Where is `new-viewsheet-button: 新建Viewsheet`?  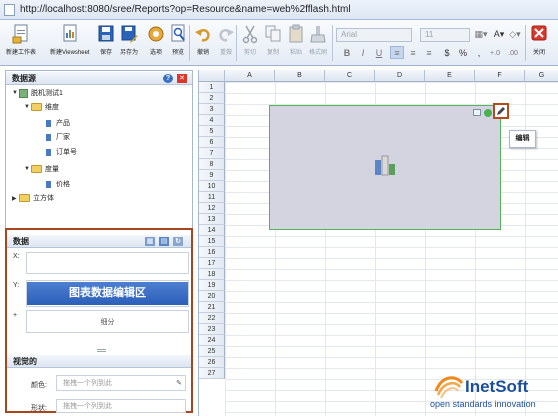 new-viewsheet-button: 新建Viewsheet is located at coordinates (70, 39).